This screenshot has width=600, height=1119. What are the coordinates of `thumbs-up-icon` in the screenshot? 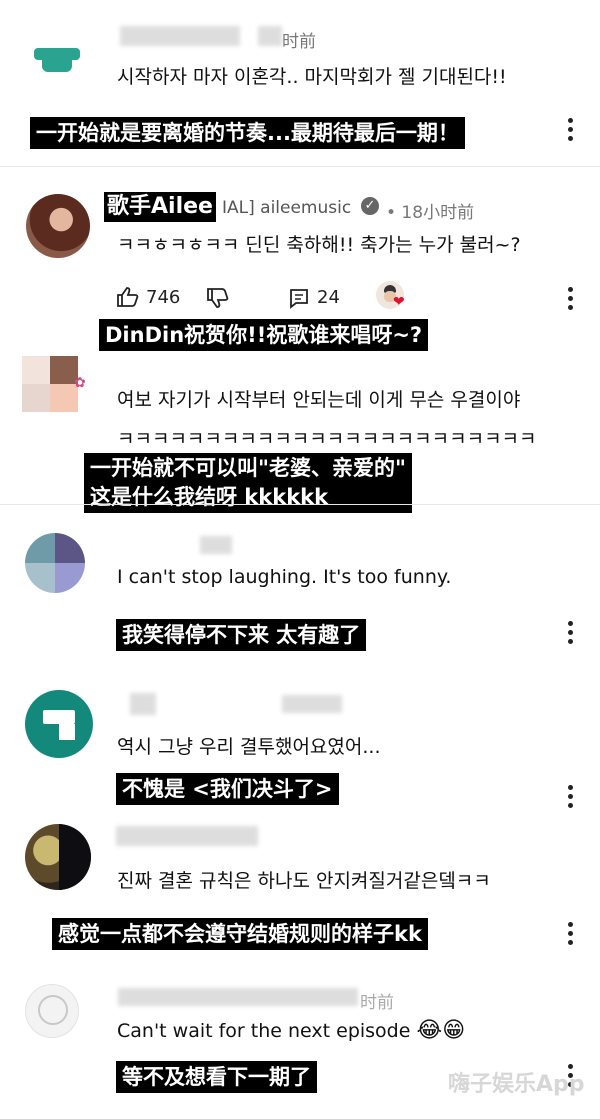 It's located at (128, 297).